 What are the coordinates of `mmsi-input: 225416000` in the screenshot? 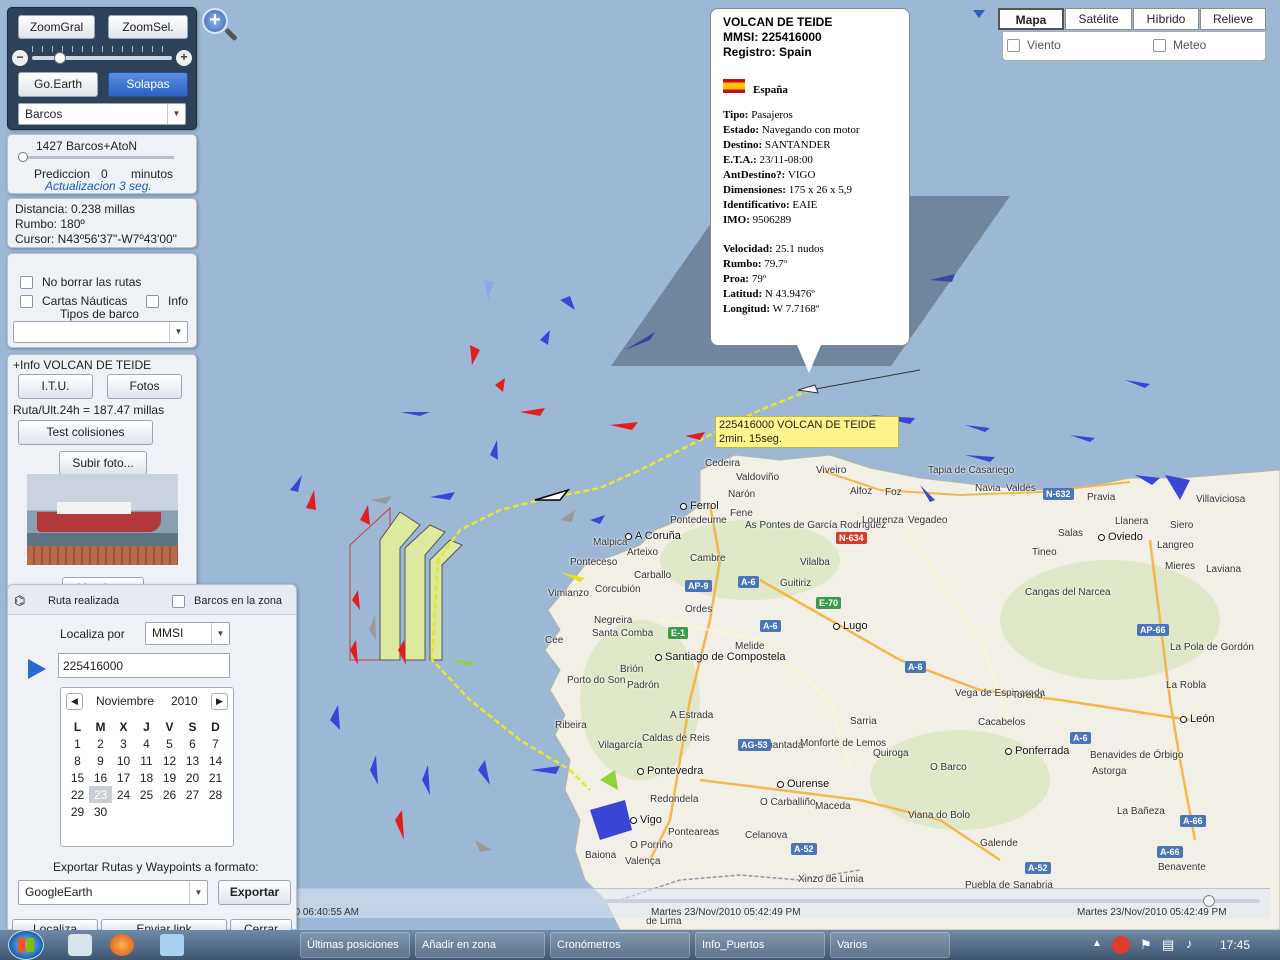 It's located at (144, 665).